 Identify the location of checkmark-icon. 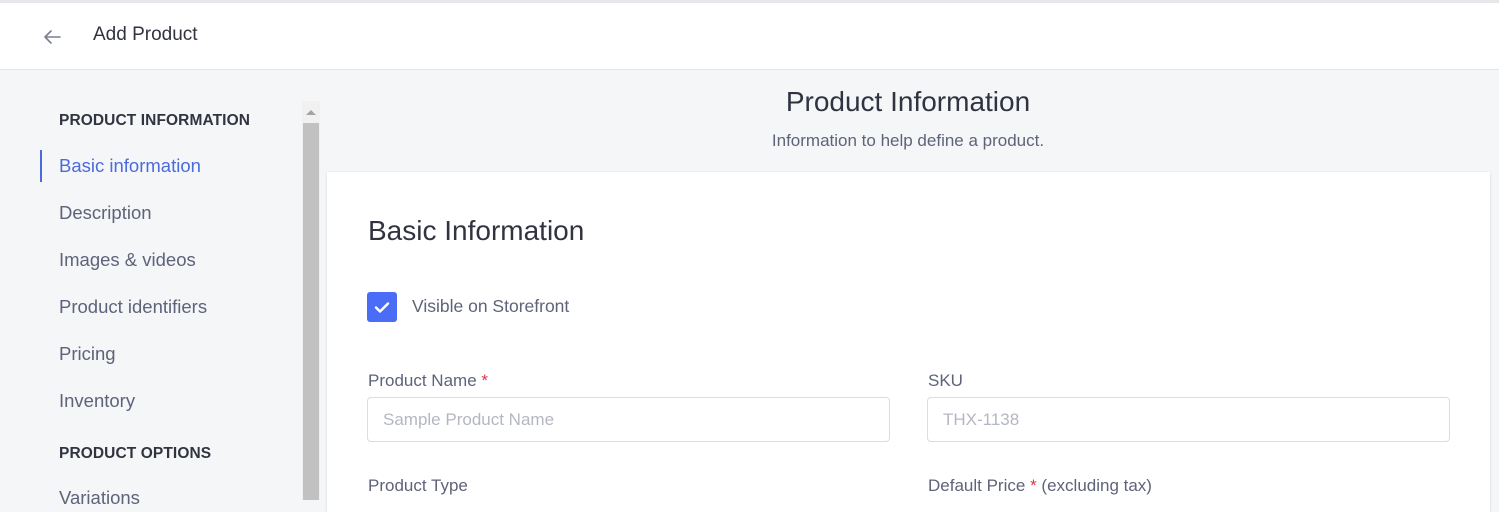
(382, 307).